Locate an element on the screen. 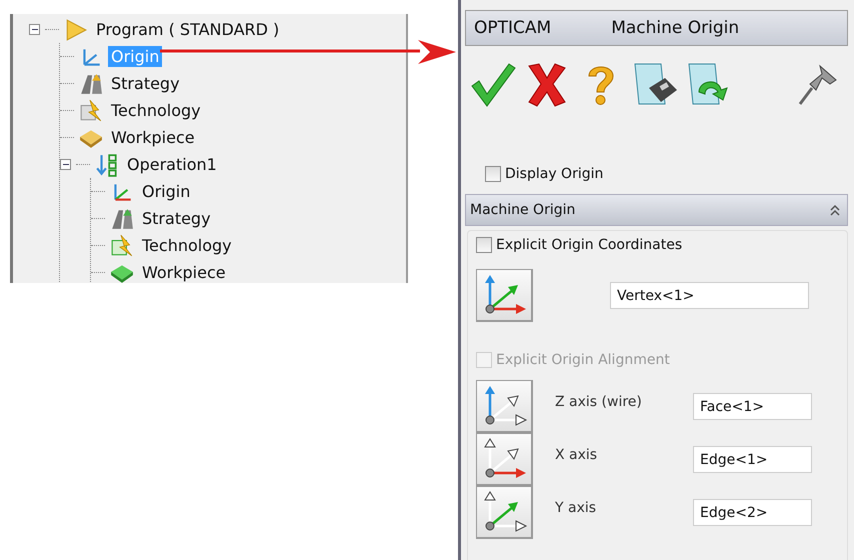 The height and width of the screenshot is (560, 854). input-field: Vertex<1> is located at coordinates (709, 295).